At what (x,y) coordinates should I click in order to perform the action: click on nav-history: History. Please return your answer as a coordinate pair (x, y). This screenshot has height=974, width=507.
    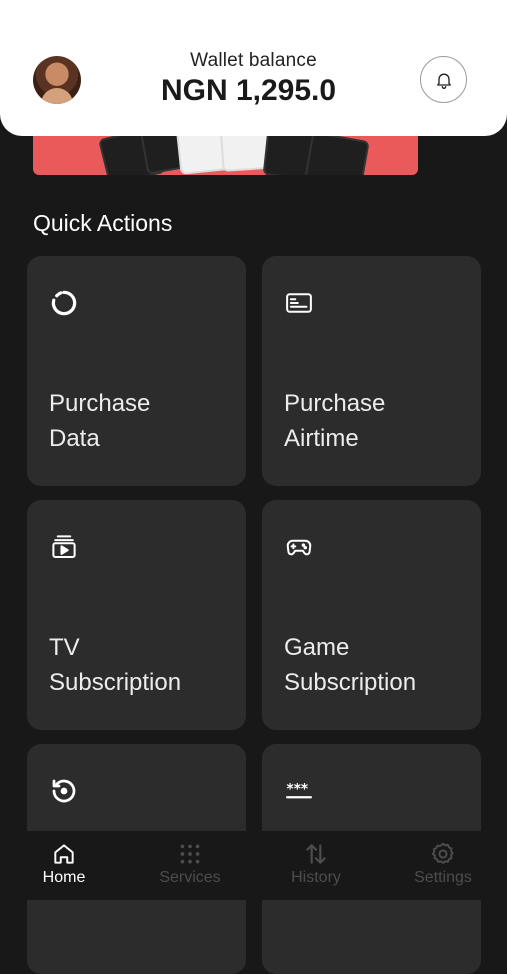
    Looking at the image, I should click on (316, 864).